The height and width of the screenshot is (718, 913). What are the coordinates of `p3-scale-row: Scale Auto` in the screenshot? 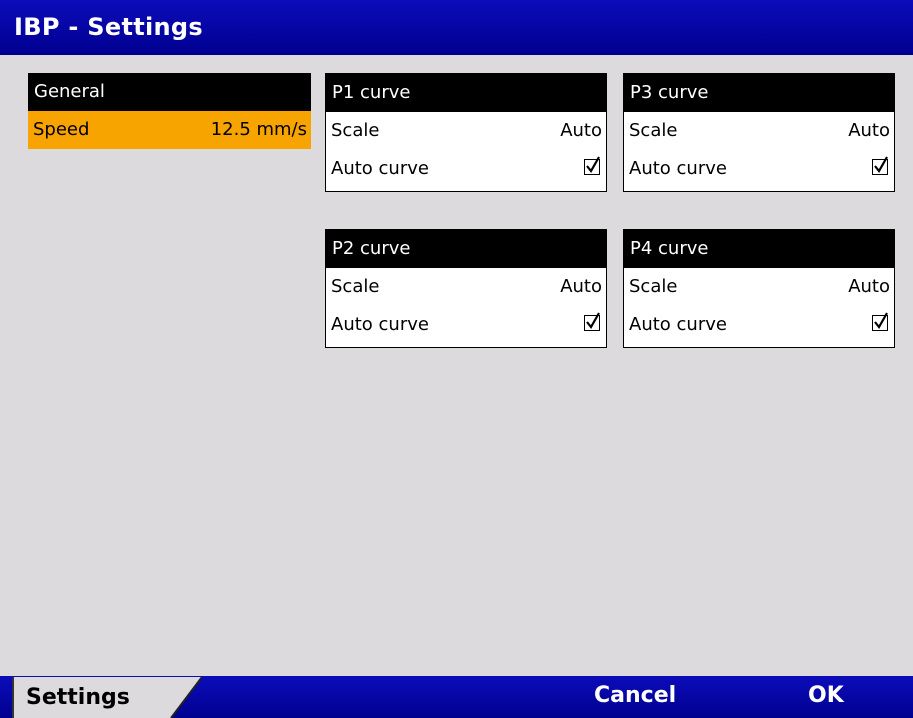 It's located at (759, 131).